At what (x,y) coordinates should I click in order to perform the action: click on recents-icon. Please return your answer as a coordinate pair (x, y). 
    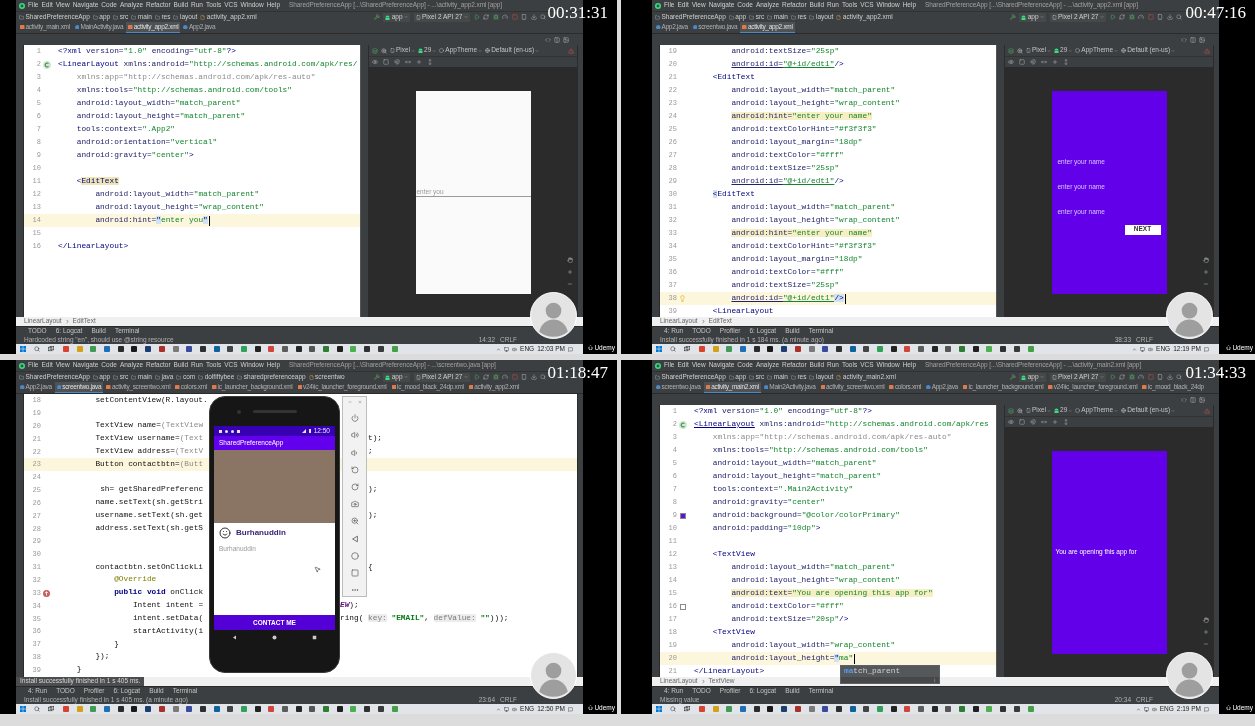
    Looking at the image, I should click on (315, 637).